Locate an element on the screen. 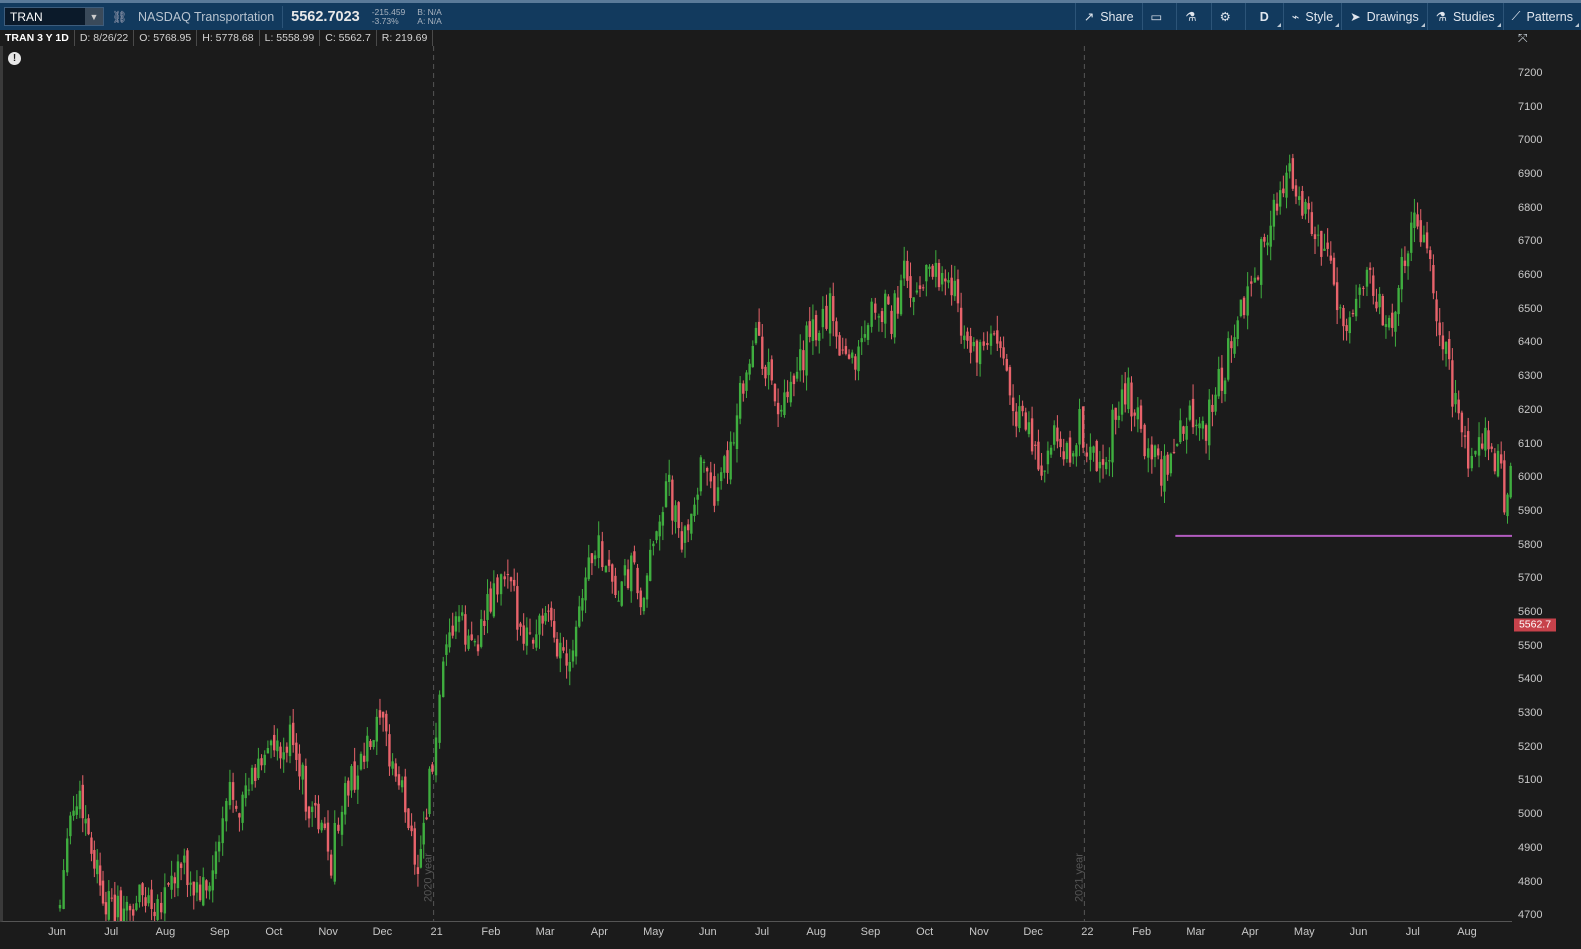  y-tick-label: 6400 is located at coordinates (1530, 342).